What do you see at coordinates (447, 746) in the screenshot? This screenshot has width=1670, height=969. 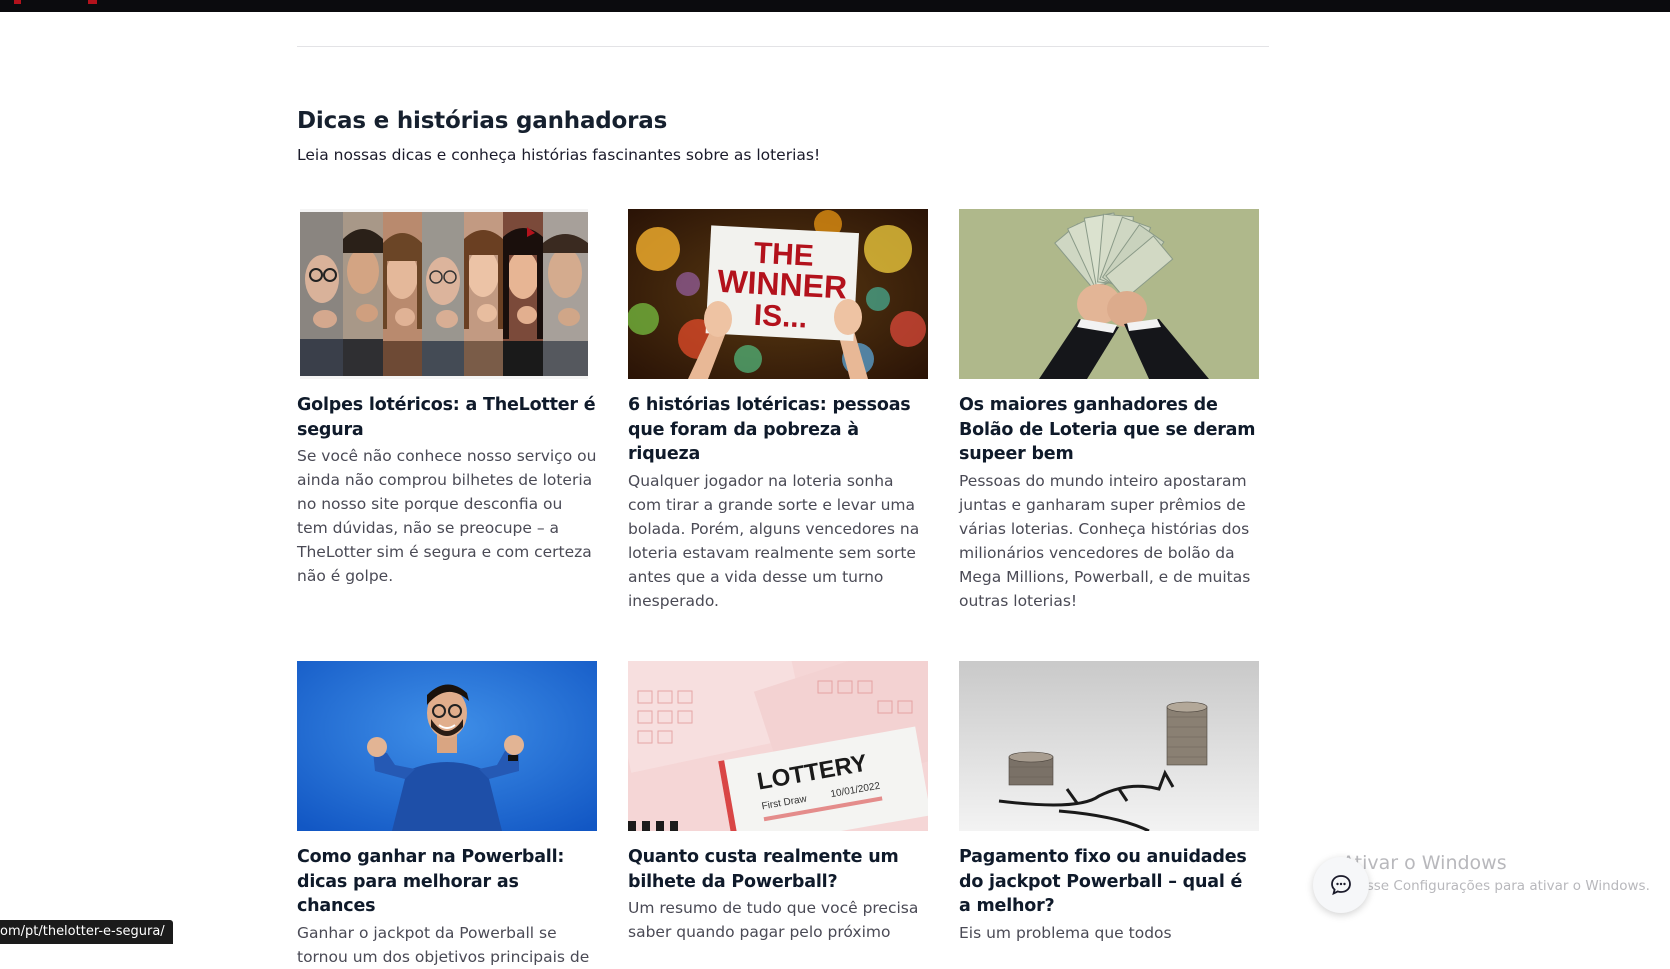 I see `article-image-happy-man` at bounding box center [447, 746].